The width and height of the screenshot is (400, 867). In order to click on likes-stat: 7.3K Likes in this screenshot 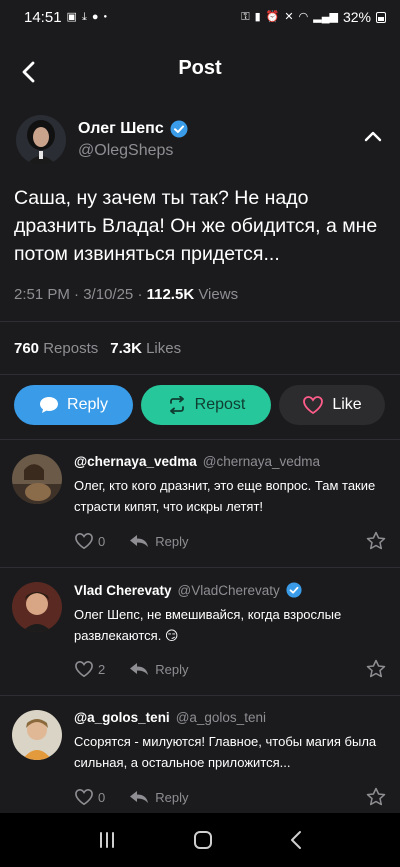, I will do `click(145, 348)`.